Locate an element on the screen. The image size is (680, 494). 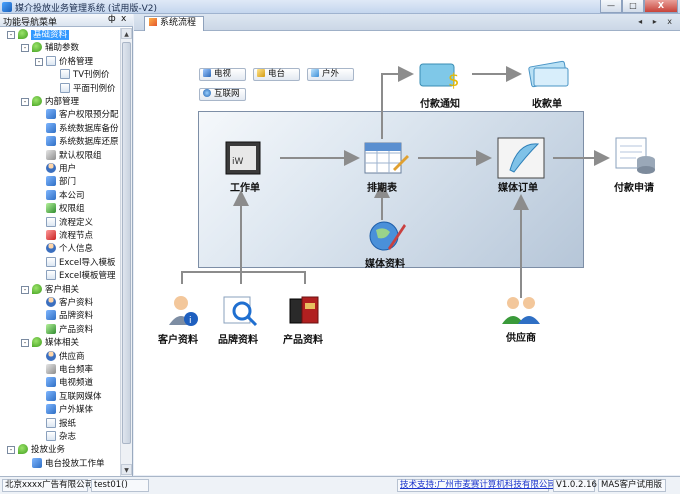
brand-info-label: 品牌资料 is located at coordinates (238, 340).